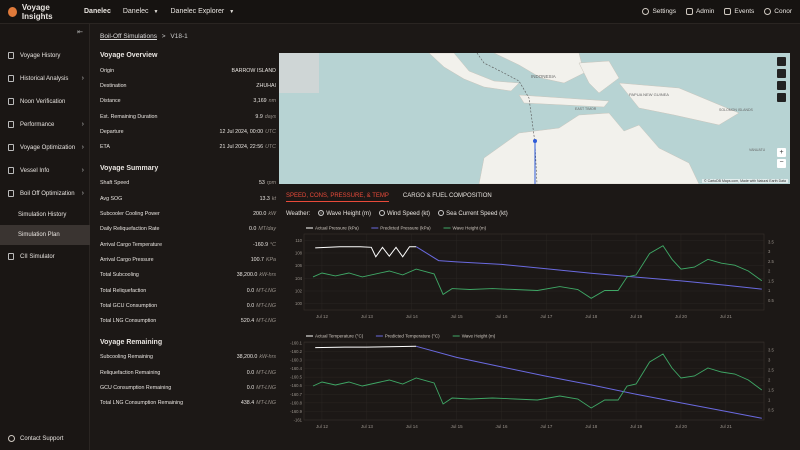 This screenshot has width=800, height=450. I want to click on section-title: Voyage Overview, so click(129, 55).